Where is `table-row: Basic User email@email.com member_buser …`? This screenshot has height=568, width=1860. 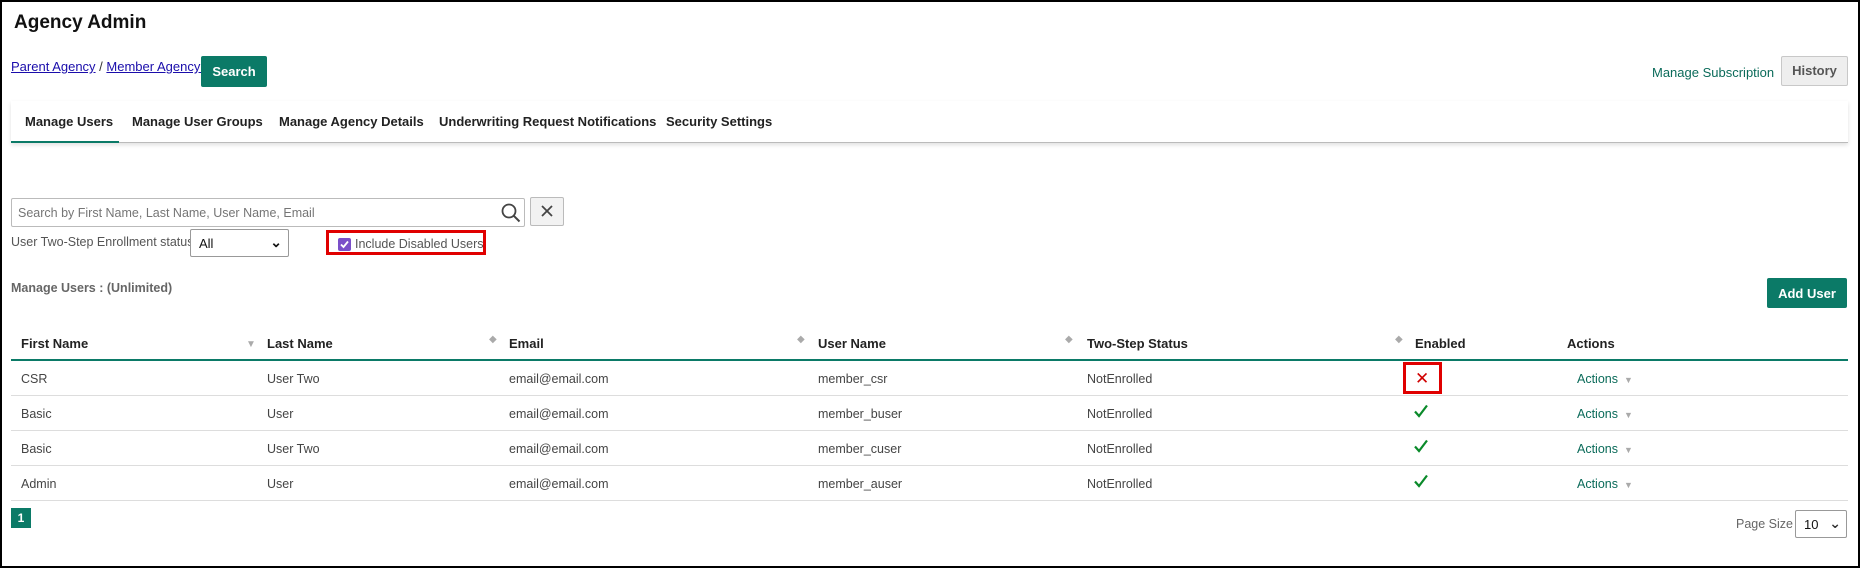
table-row: Basic User email@email.com member_buser … is located at coordinates (929, 413).